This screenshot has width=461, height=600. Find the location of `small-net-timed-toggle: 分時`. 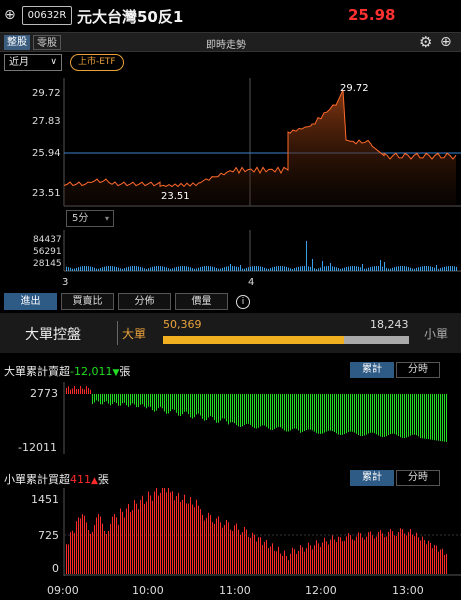

small-net-timed-toggle: 分時 is located at coordinates (418, 478).